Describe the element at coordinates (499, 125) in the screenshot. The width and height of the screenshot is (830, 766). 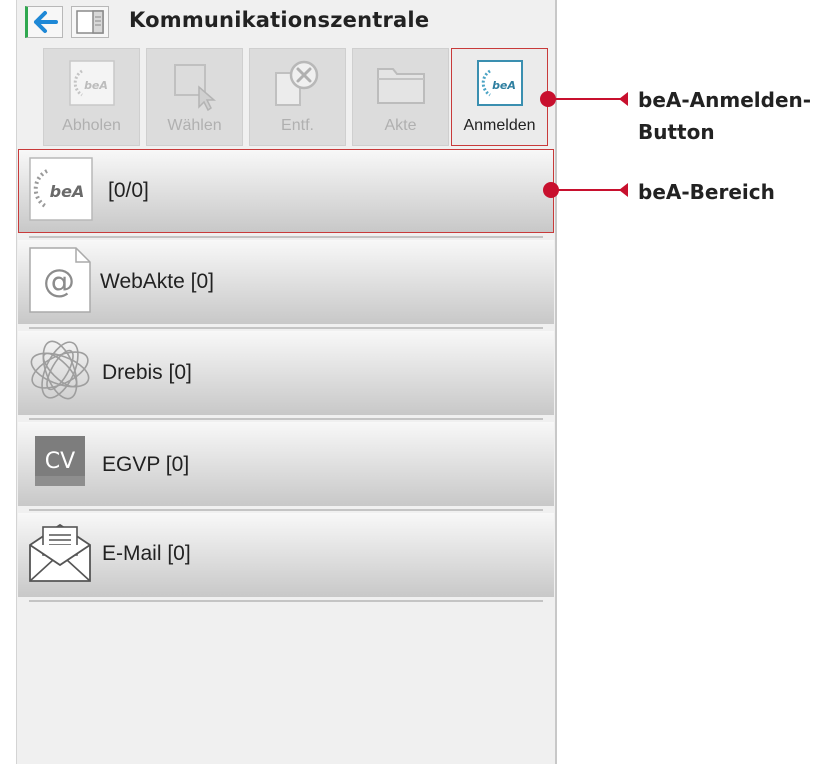
I see `anmelden-label: Anmelden` at that location.